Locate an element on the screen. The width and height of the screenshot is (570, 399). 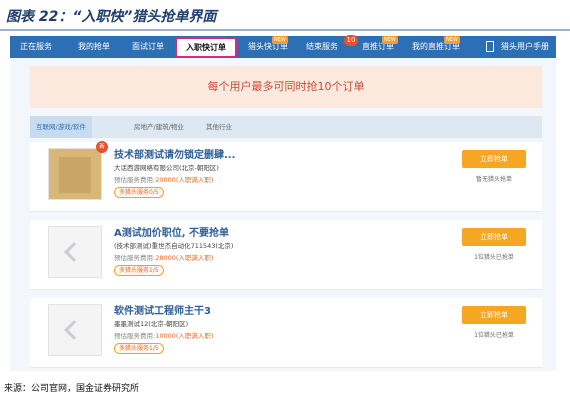
estimated-fee: 预估服务费用:10000(入职满入职) is located at coordinates (163, 335).